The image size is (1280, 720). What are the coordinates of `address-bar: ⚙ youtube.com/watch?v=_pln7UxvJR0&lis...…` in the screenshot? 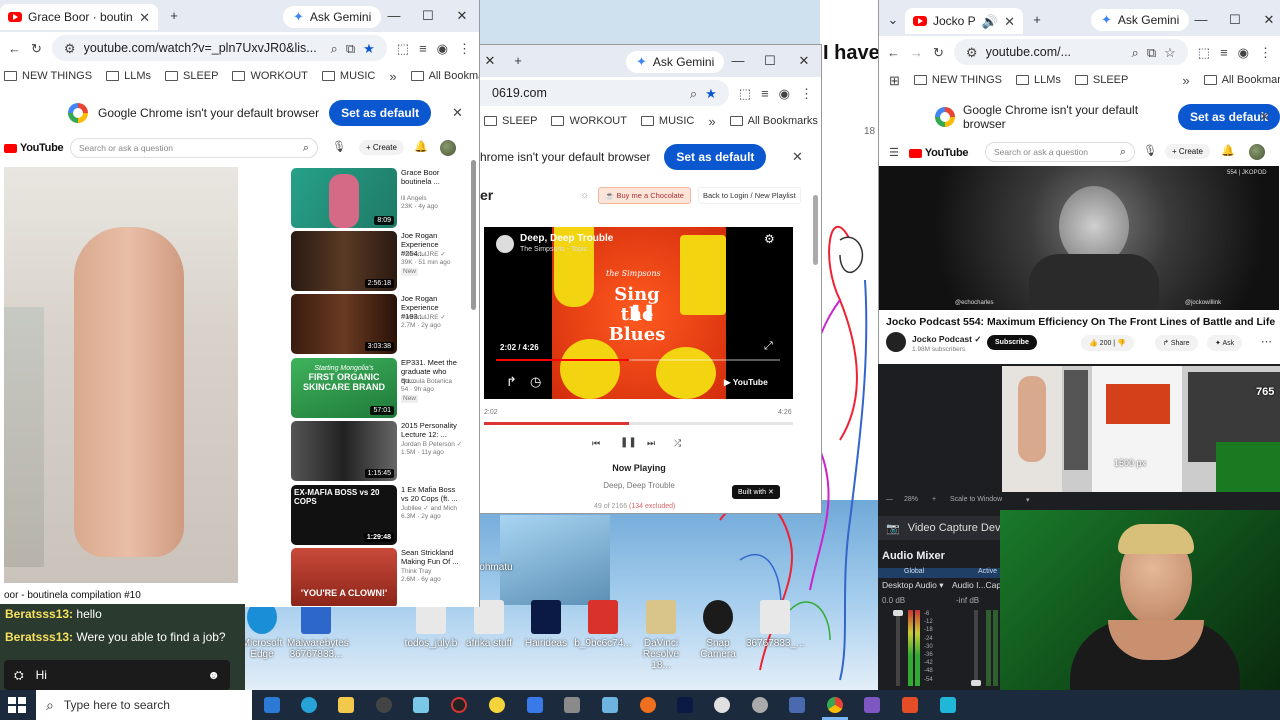 It's located at (219, 48).